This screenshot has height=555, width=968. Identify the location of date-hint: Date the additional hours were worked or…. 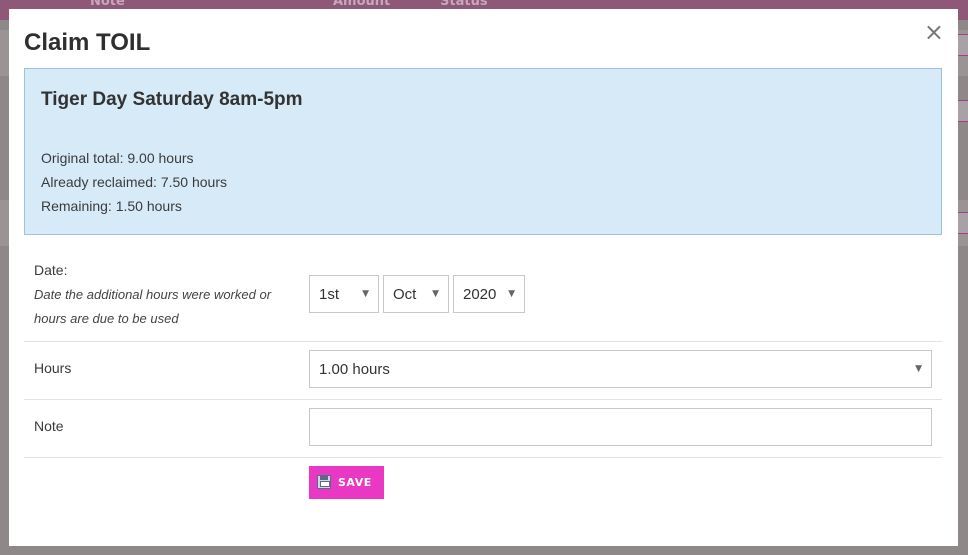
(153, 306).